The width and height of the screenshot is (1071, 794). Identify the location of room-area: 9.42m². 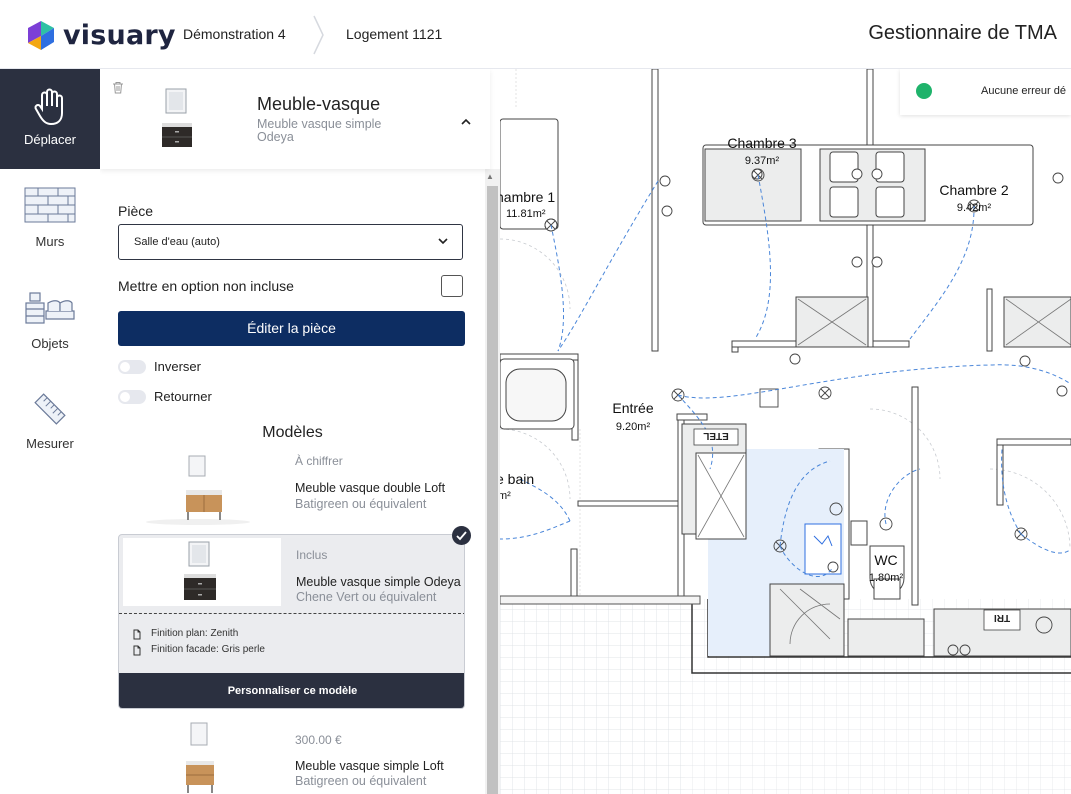
(974, 208).